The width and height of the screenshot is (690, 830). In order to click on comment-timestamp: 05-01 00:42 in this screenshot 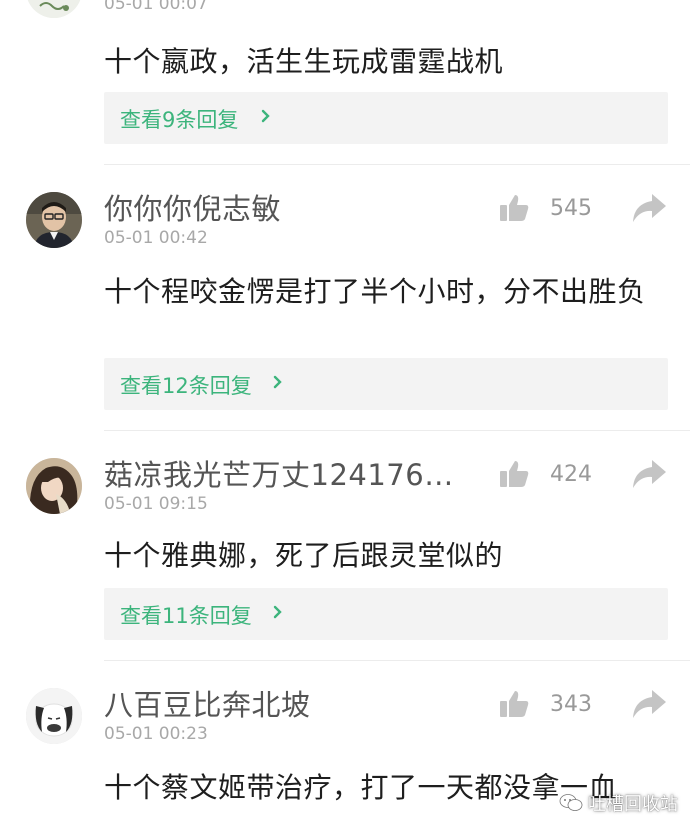, I will do `click(156, 238)`.